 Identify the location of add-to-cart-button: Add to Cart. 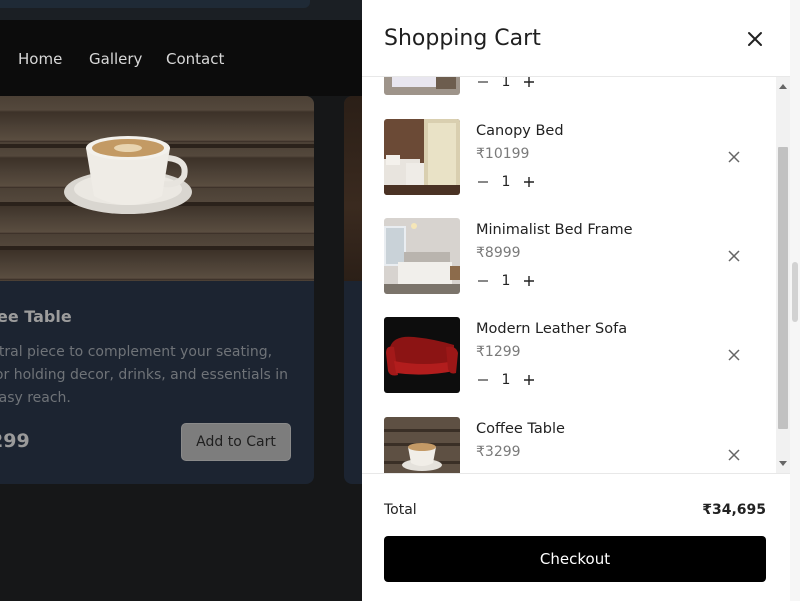
(236, 442).